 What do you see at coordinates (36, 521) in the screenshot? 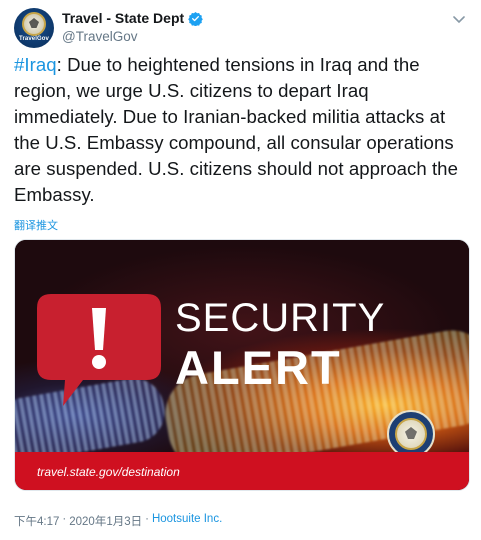
I see `tweet-time: 下午4:17` at bounding box center [36, 521].